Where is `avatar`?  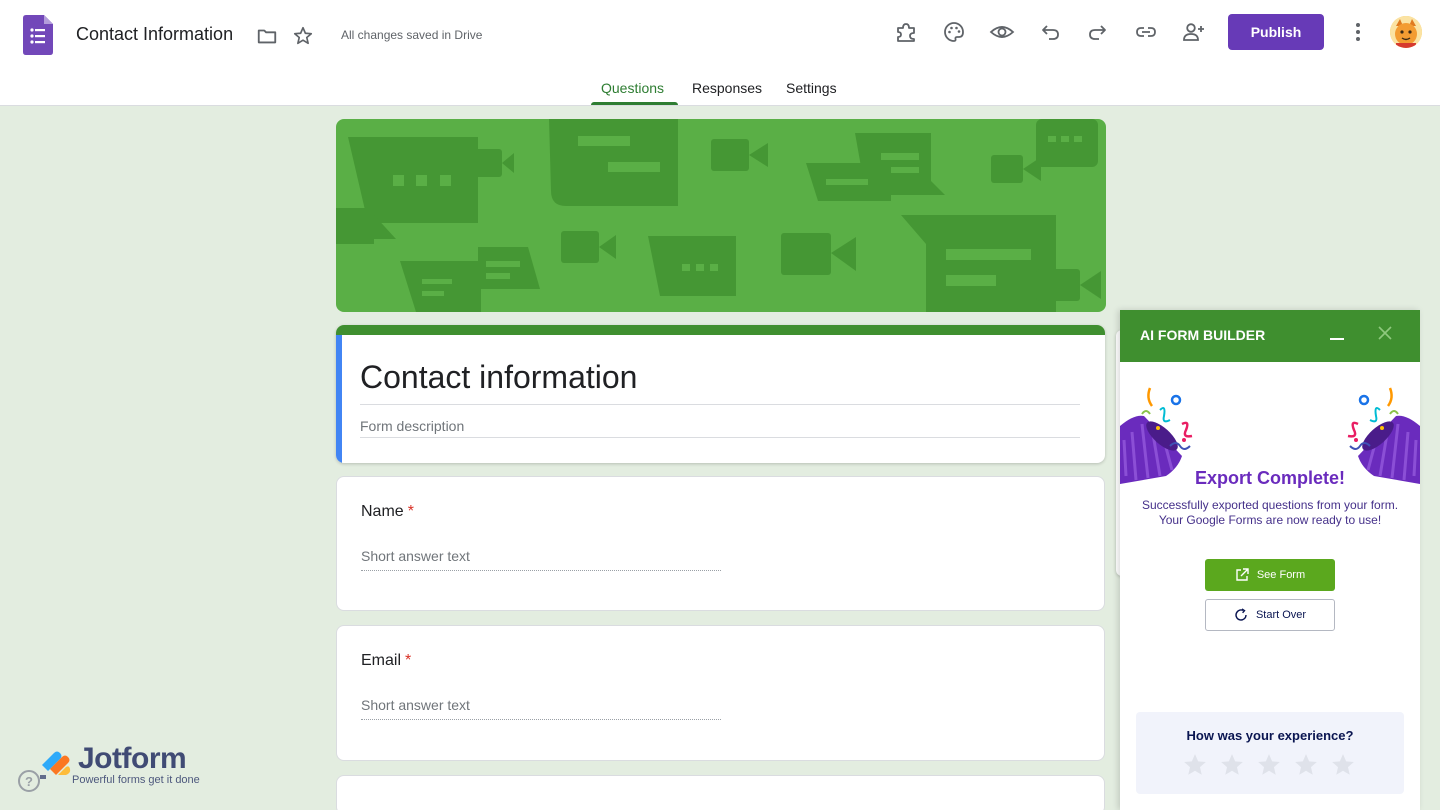
avatar is located at coordinates (1406, 32).